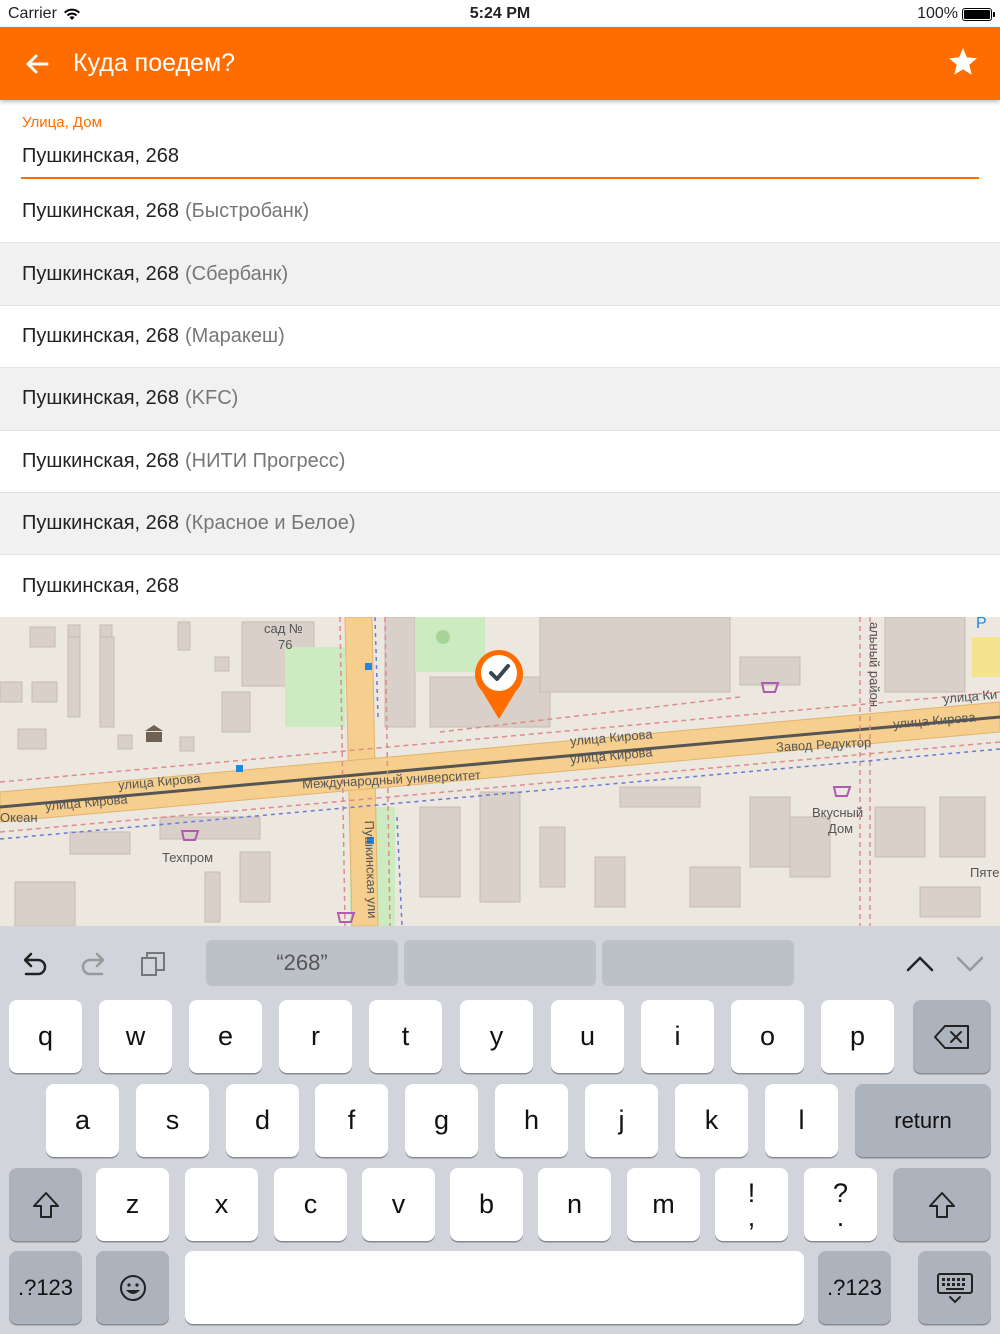  Describe the element at coordinates (838, 812) in the screenshot. I see `map-label: Вкусный` at that location.